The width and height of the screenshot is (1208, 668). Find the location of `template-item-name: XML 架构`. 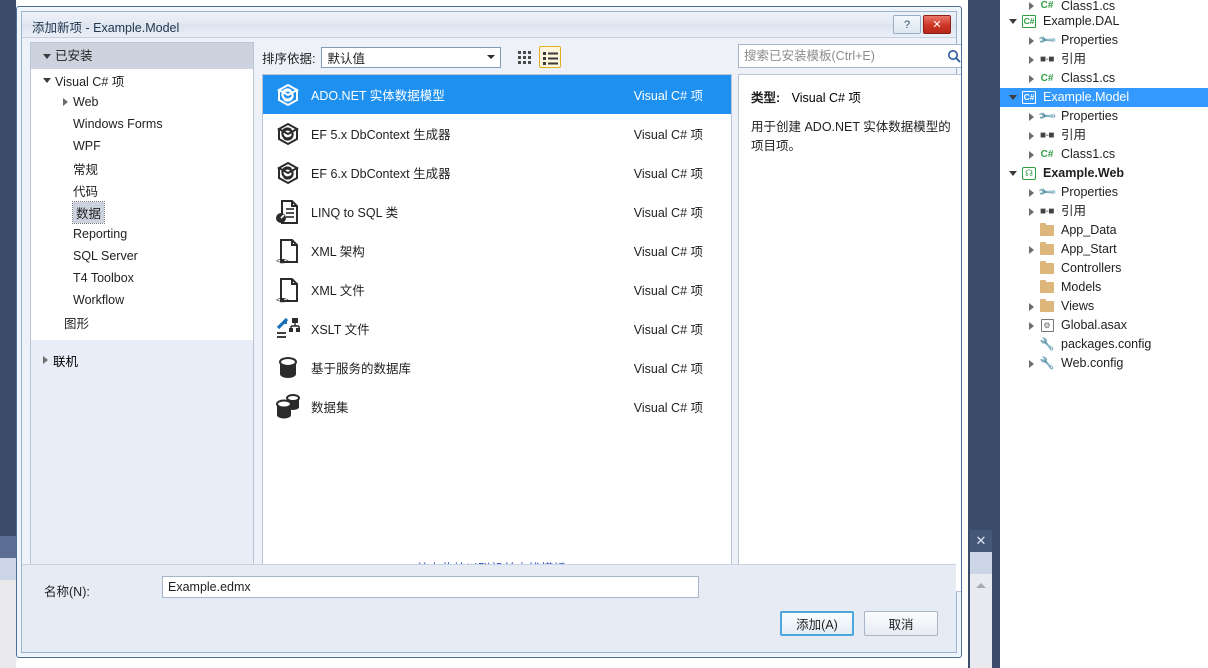

template-item-name: XML 架构 is located at coordinates (338, 252).